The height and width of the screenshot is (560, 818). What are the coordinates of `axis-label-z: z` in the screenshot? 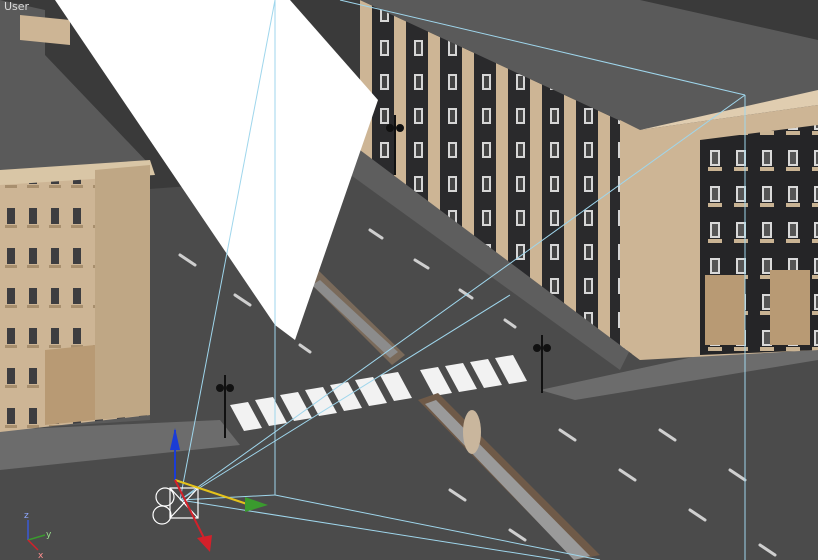 It's located at (26, 516).